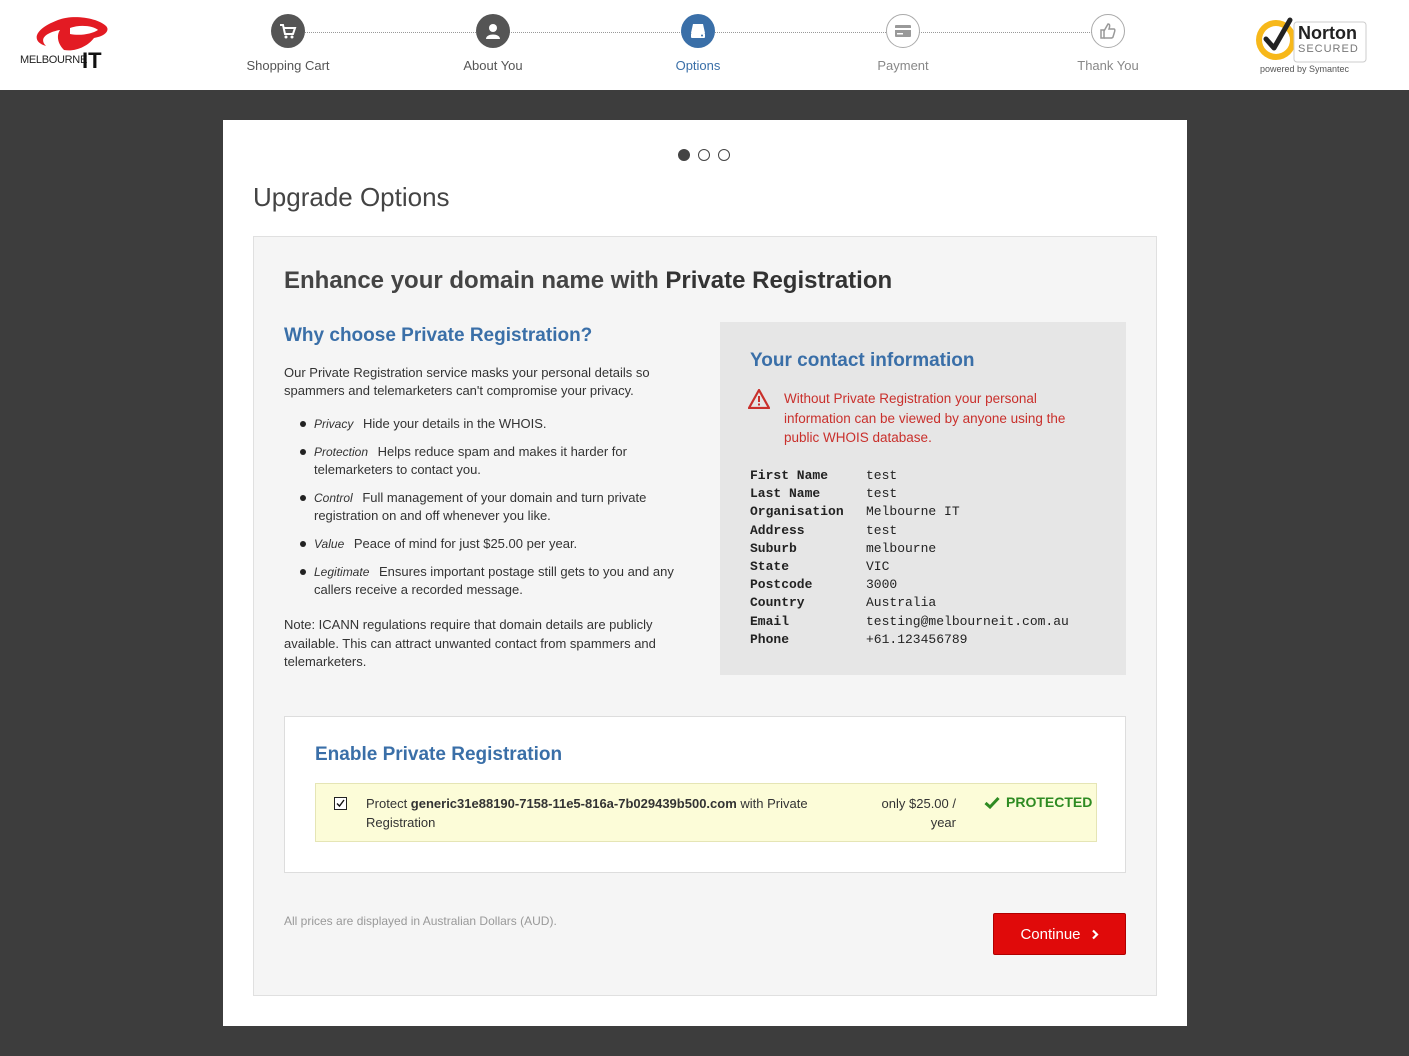 The width and height of the screenshot is (1409, 1056). I want to click on contact-row: Email testing@melbourneit.com.au, so click(909, 623).